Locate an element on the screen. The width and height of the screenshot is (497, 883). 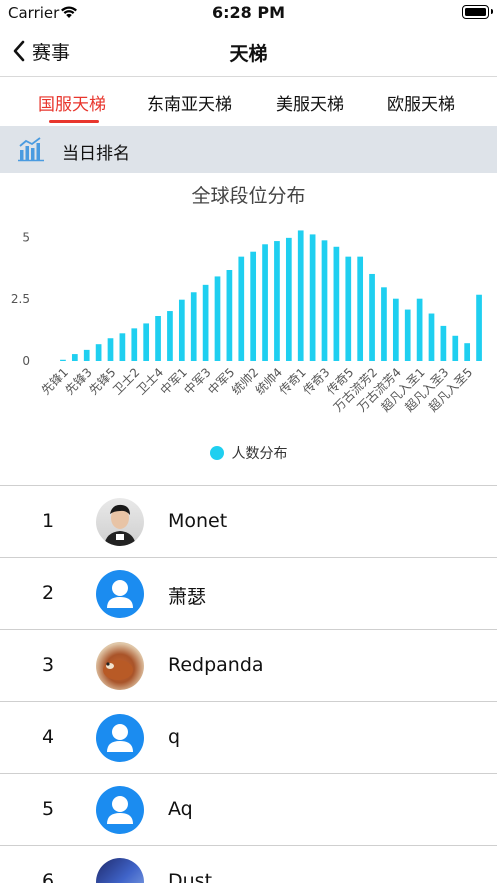
tab-eu-ladder: 欧服天梯 is located at coordinates (421, 102).